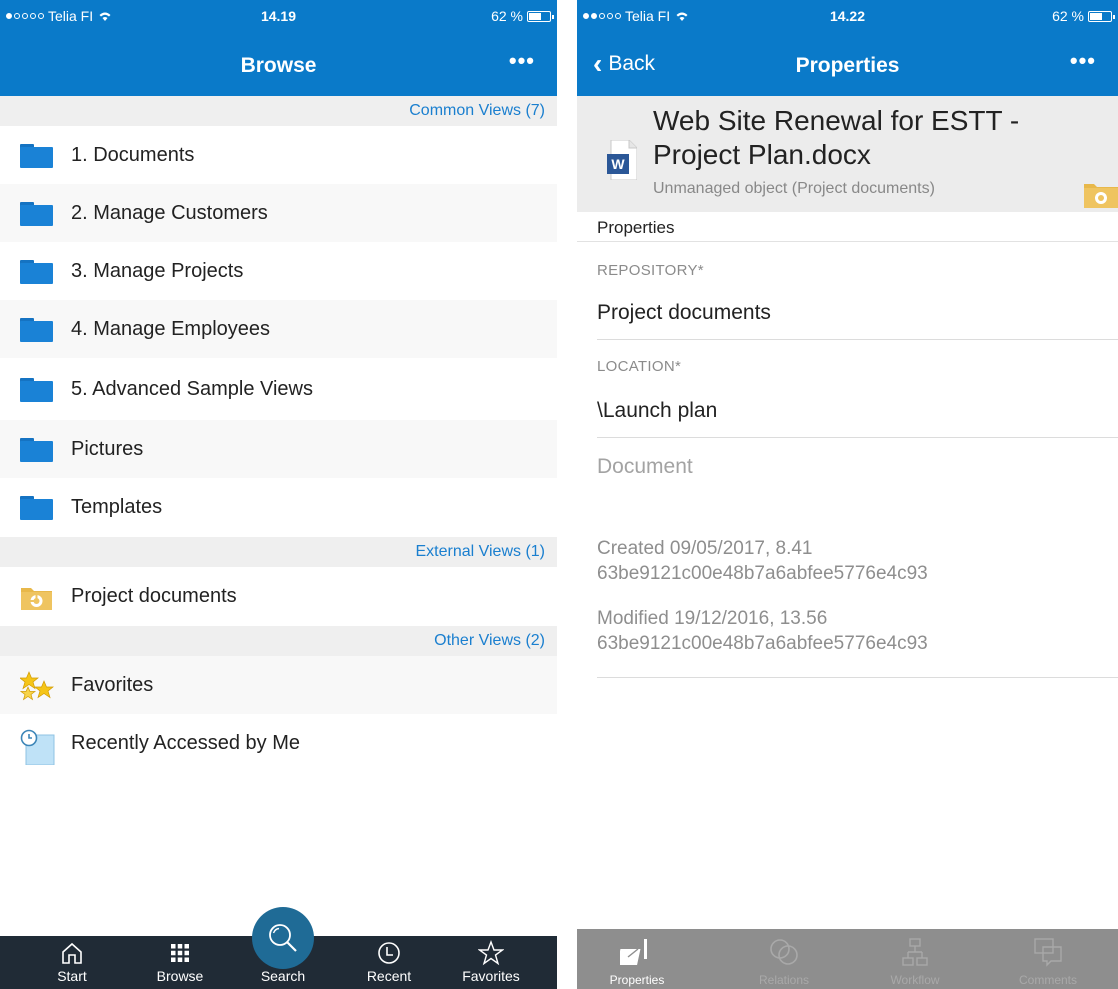 Image resolution: width=1118 pixels, height=989 pixels. What do you see at coordinates (389, 976) in the screenshot?
I see `tab-label: Recent` at bounding box center [389, 976].